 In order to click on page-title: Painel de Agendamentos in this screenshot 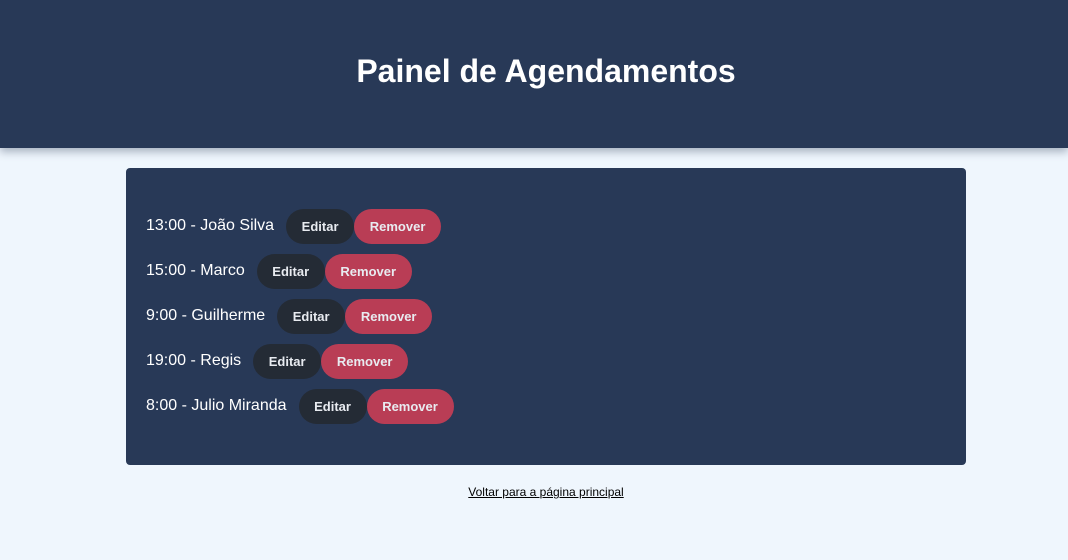, I will do `click(546, 70)`.